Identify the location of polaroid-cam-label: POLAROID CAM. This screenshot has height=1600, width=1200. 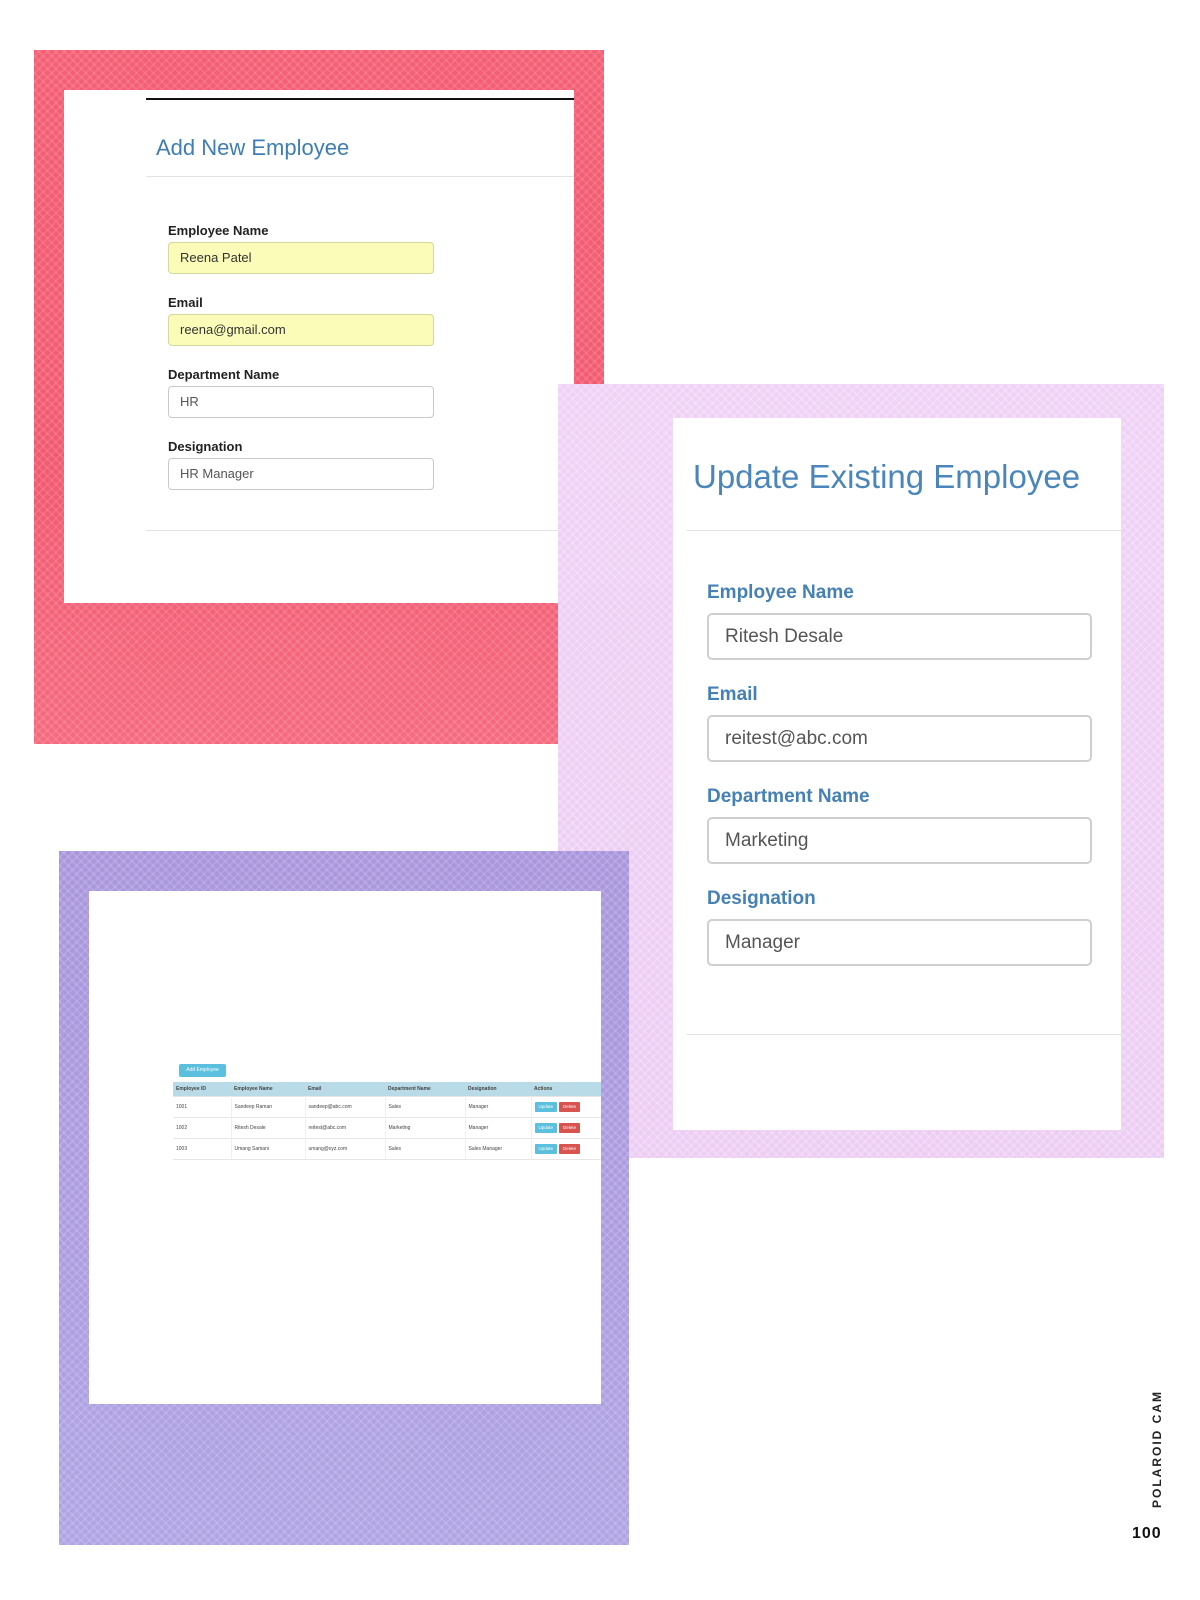
(1157, 1449).